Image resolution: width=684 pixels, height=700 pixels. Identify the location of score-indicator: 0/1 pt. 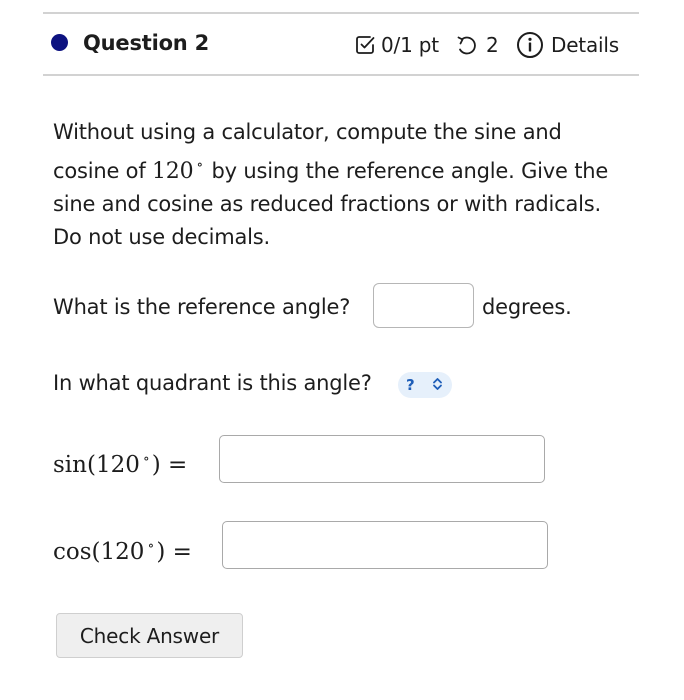
(396, 45).